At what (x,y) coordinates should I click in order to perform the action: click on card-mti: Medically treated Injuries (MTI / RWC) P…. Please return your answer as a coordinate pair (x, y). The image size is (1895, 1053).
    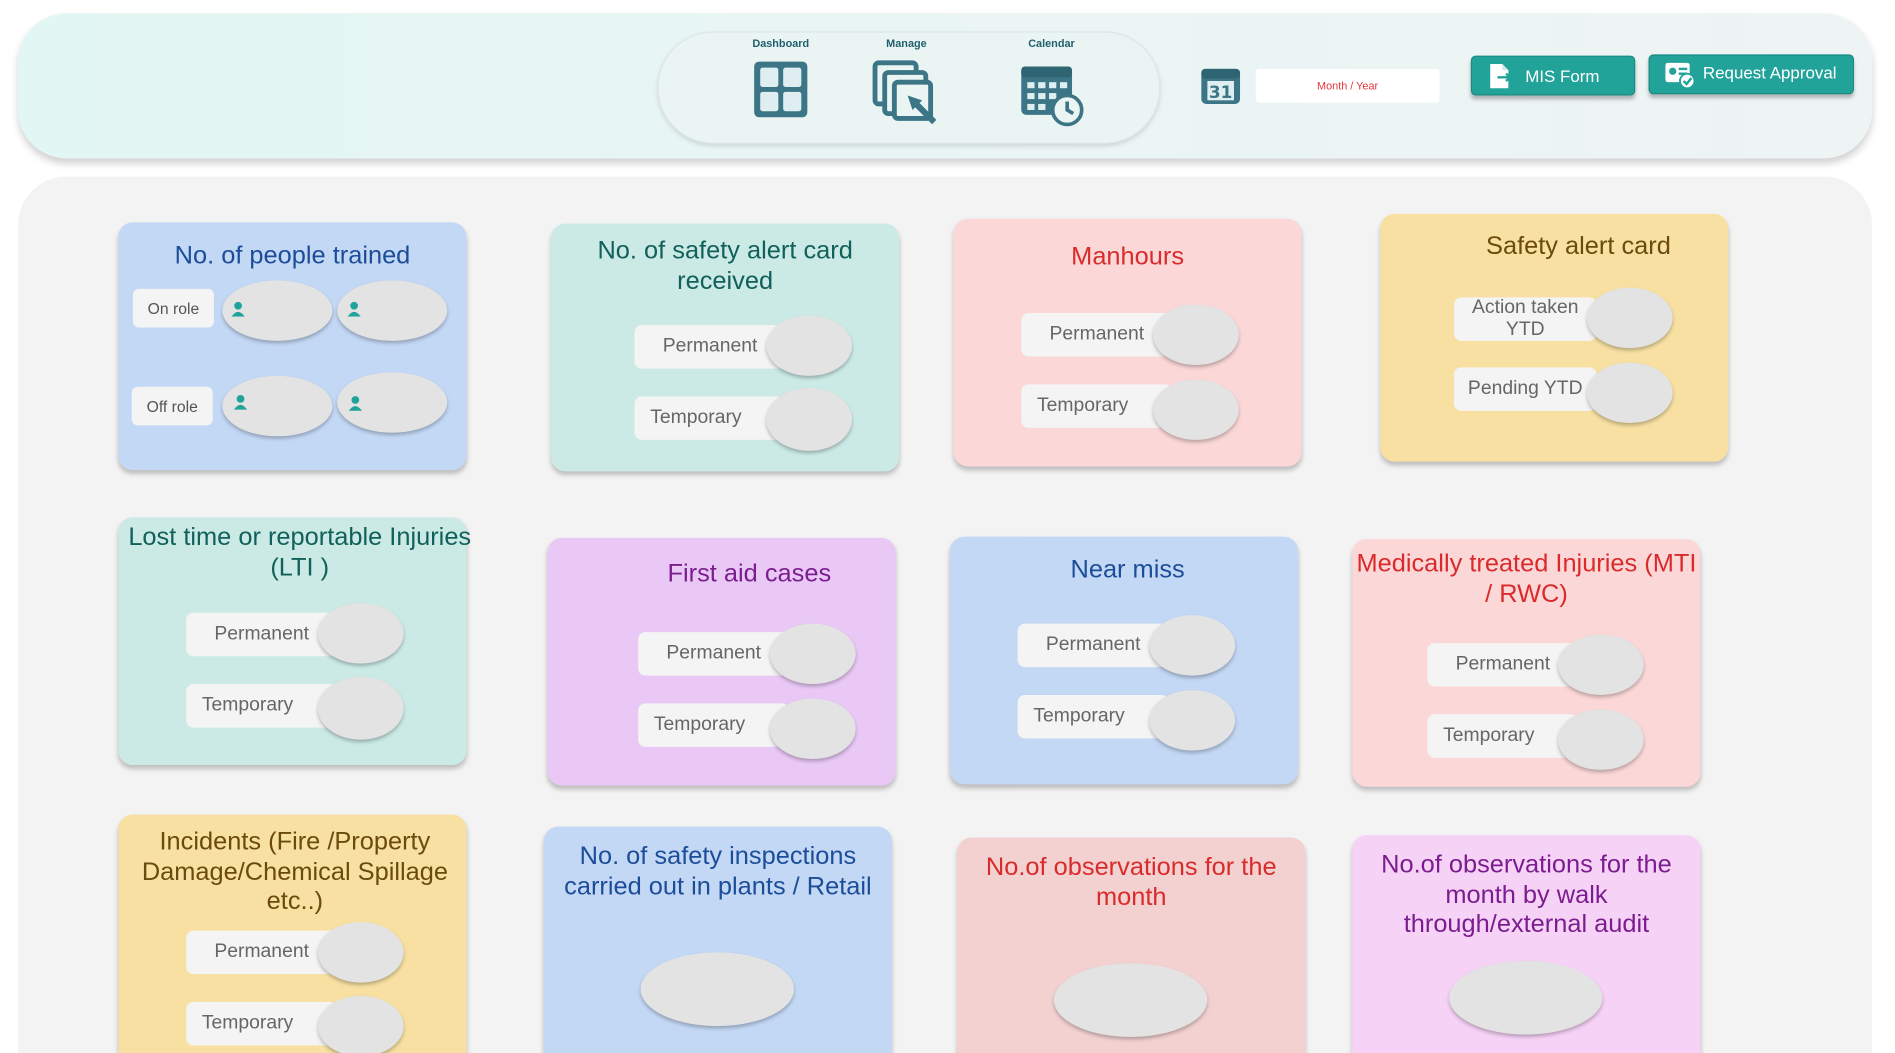
    Looking at the image, I should click on (1526, 663).